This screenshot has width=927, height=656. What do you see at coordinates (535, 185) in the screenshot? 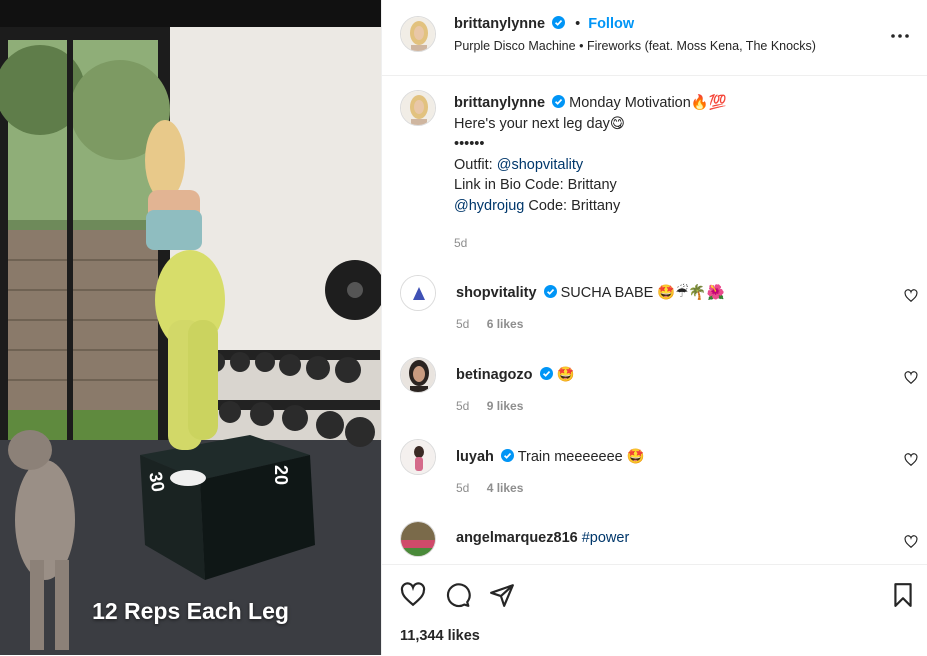
I see `caption-line-5: Link in Bio Code: Brittany` at bounding box center [535, 185].